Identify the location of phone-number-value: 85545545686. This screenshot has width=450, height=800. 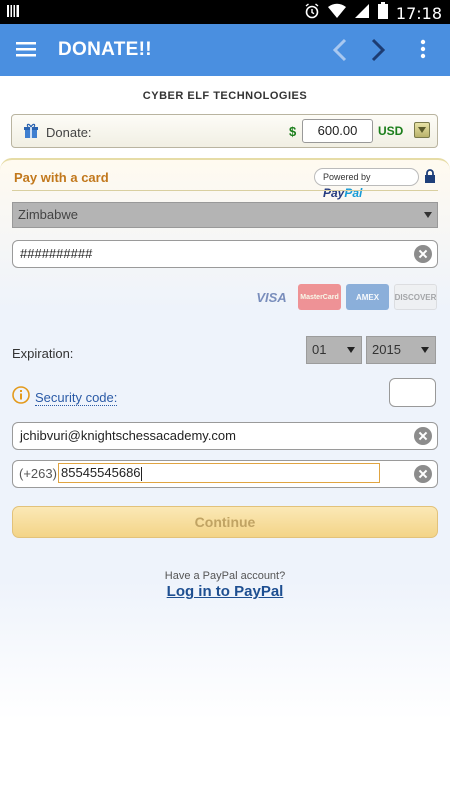
(101, 472).